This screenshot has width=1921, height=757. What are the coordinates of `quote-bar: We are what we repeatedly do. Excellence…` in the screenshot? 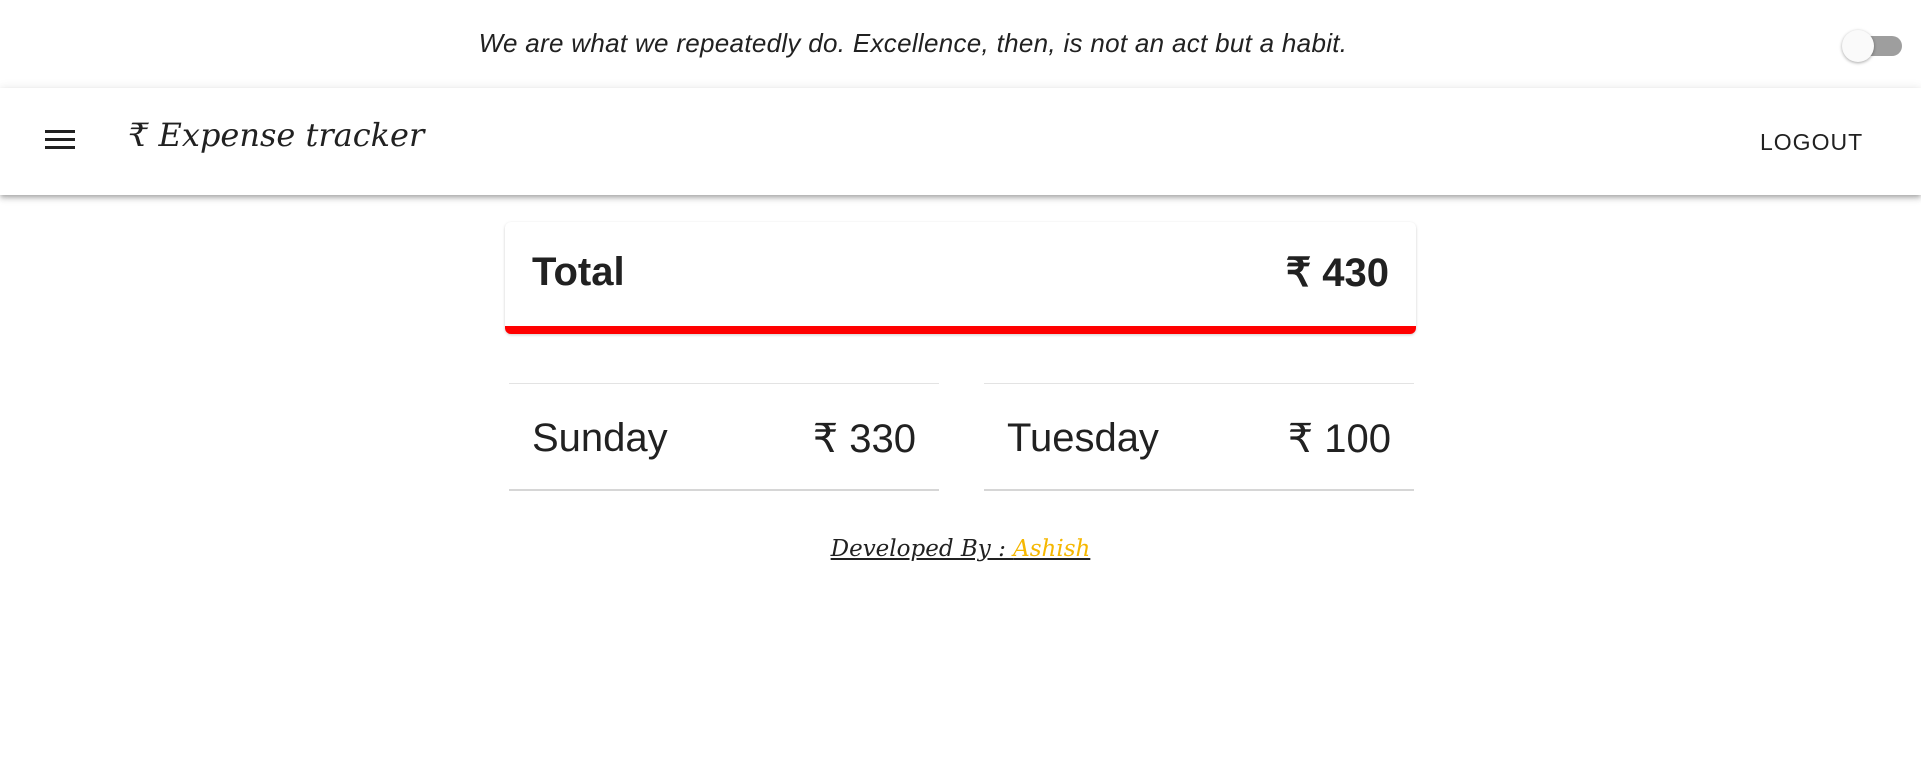 It's located at (960, 44).